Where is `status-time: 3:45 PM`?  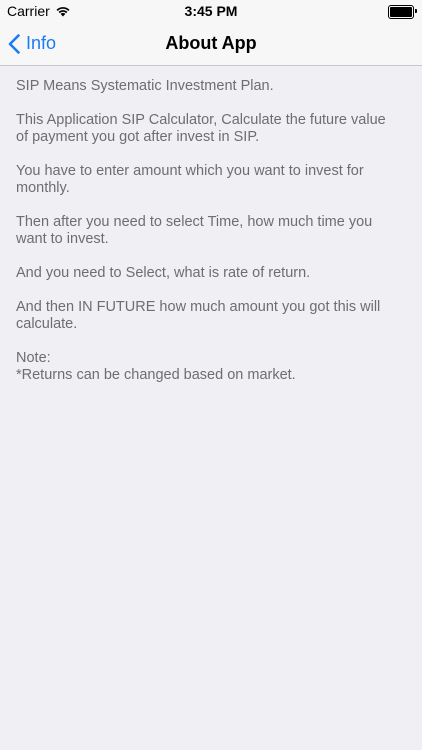 status-time: 3:45 PM is located at coordinates (211, 11).